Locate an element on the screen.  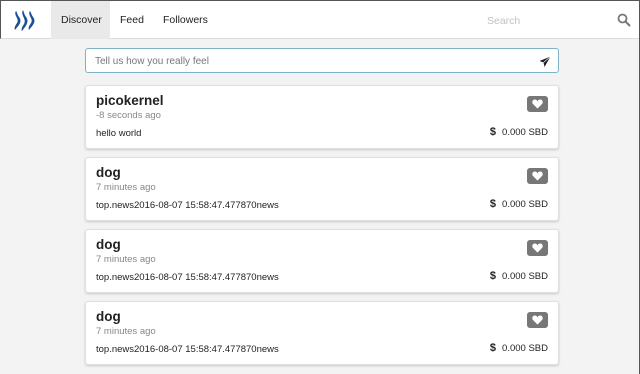
compose-input is located at coordinates (310, 61).